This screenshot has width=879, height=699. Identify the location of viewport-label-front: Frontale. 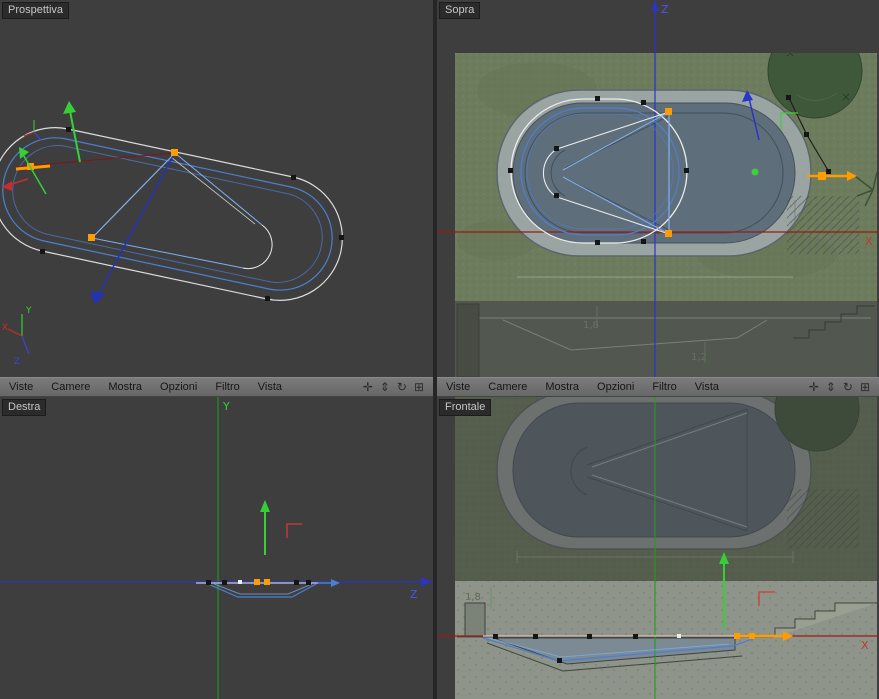
(465, 407).